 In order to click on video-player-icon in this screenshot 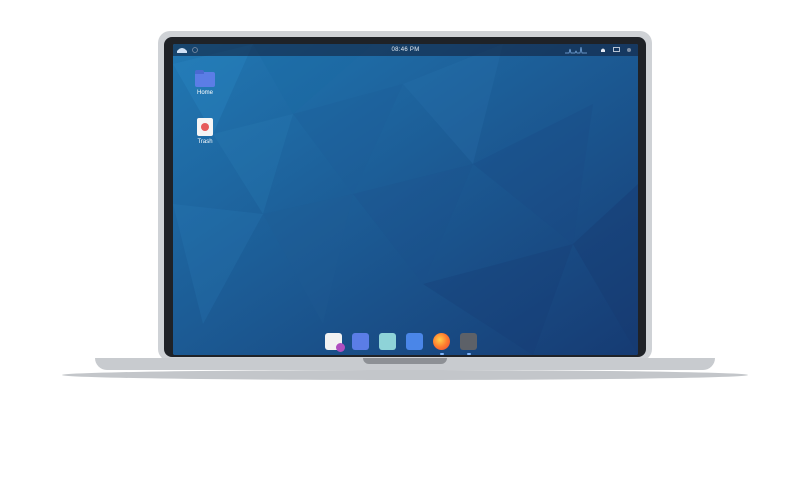, I will do `click(387, 341)`.